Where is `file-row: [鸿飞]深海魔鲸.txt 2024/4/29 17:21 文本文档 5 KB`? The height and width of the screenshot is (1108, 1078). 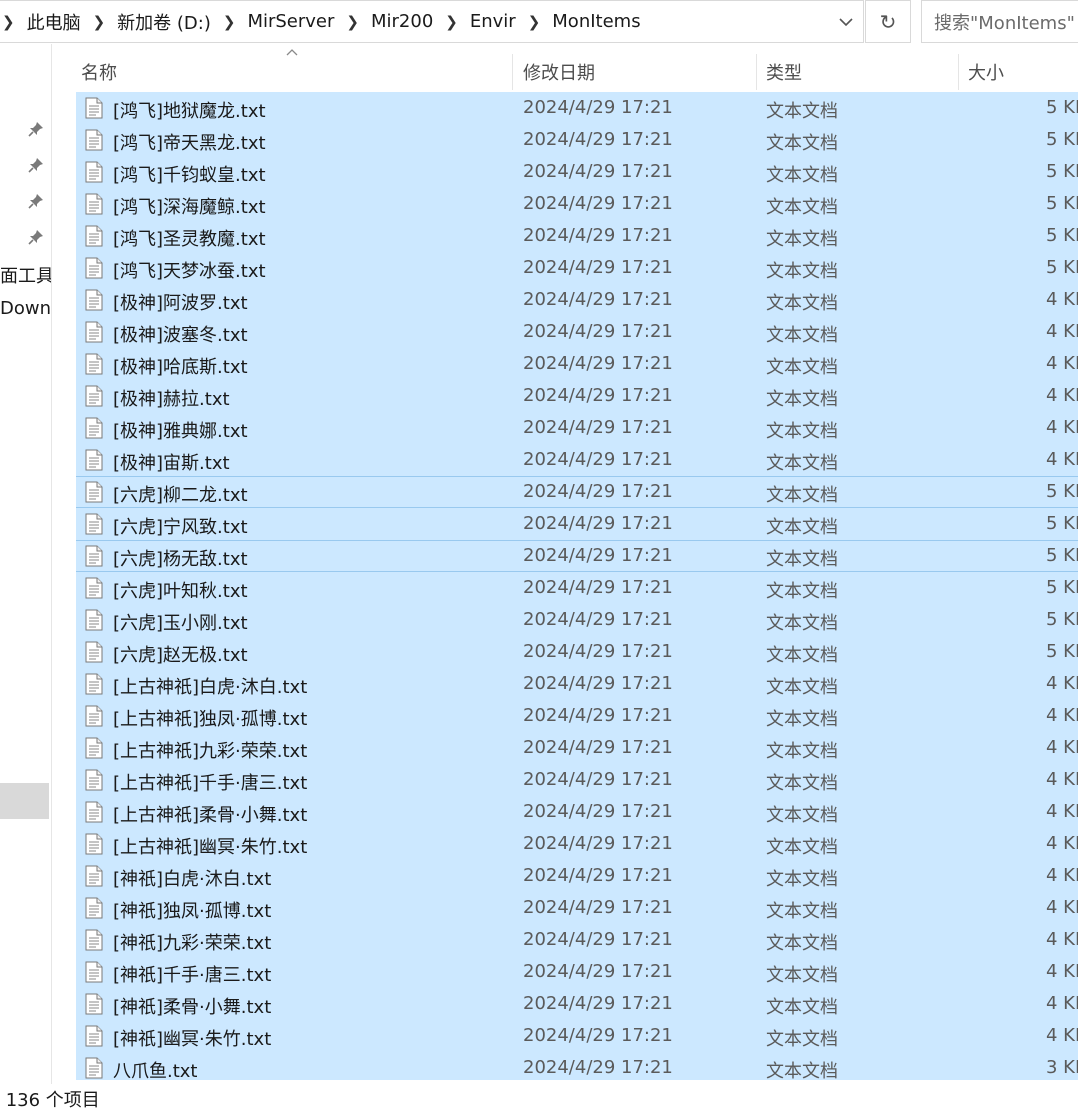
file-row: [鸿飞]深海魔鲸.txt 2024/4/29 17:21 文本文档 5 KB is located at coordinates (577, 204).